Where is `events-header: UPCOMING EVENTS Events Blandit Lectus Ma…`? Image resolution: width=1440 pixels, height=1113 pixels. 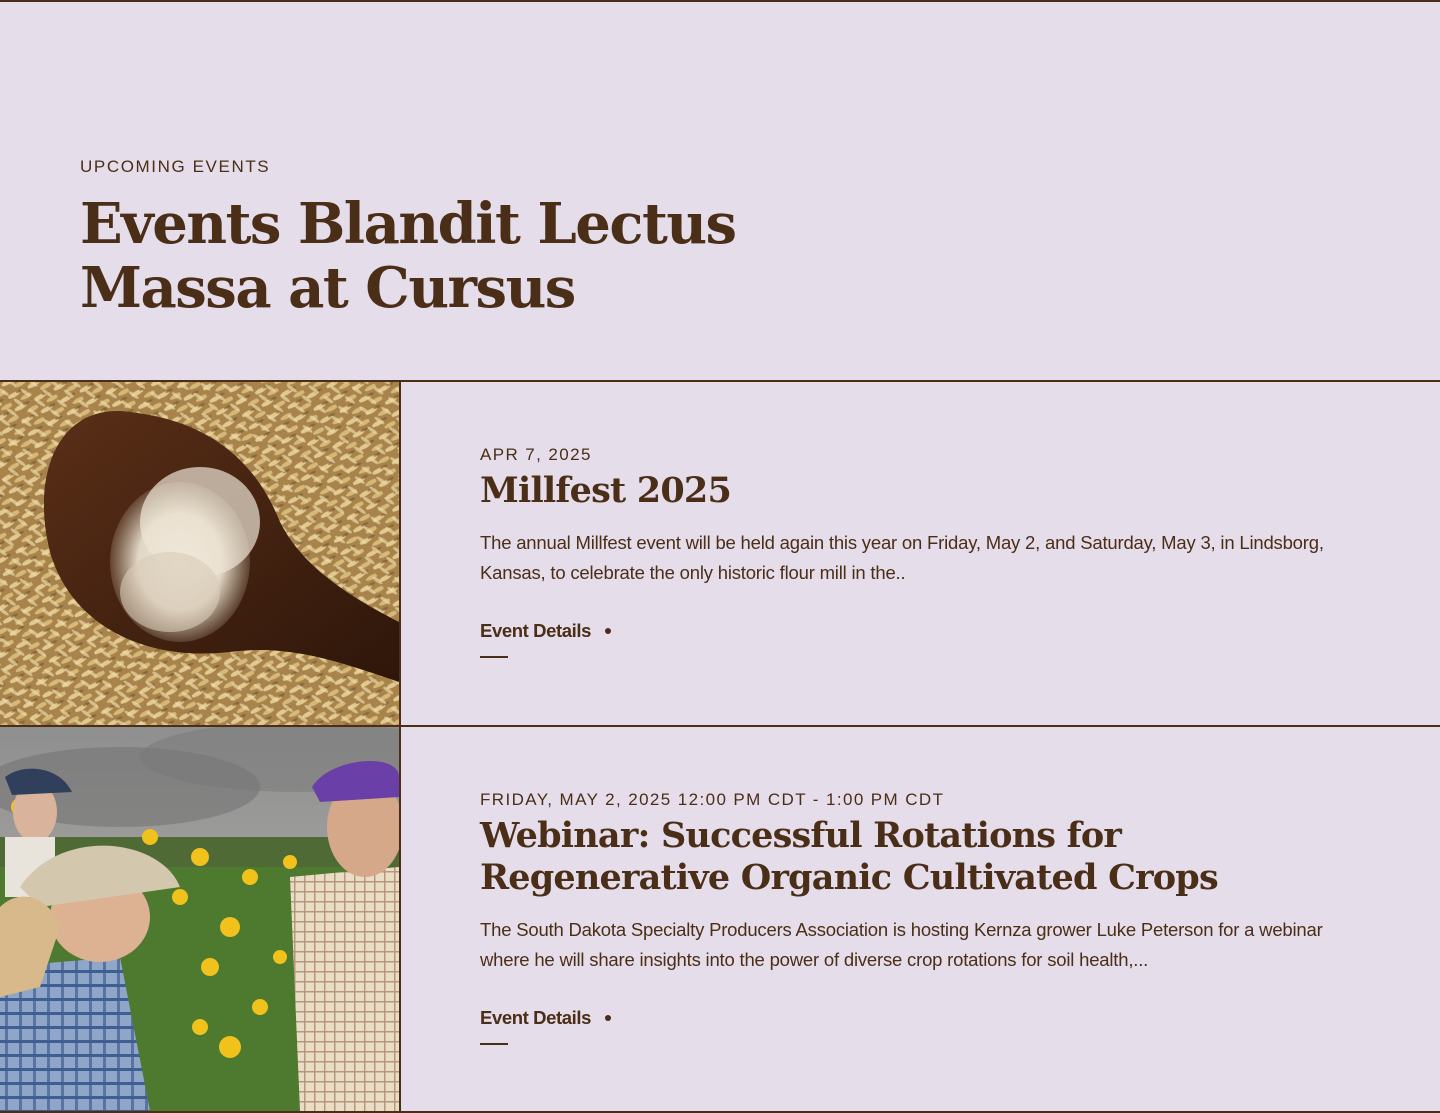
events-header: UPCOMING EVENTS Events Blandit Lectus Ma… is located at coordinates (530, 238).